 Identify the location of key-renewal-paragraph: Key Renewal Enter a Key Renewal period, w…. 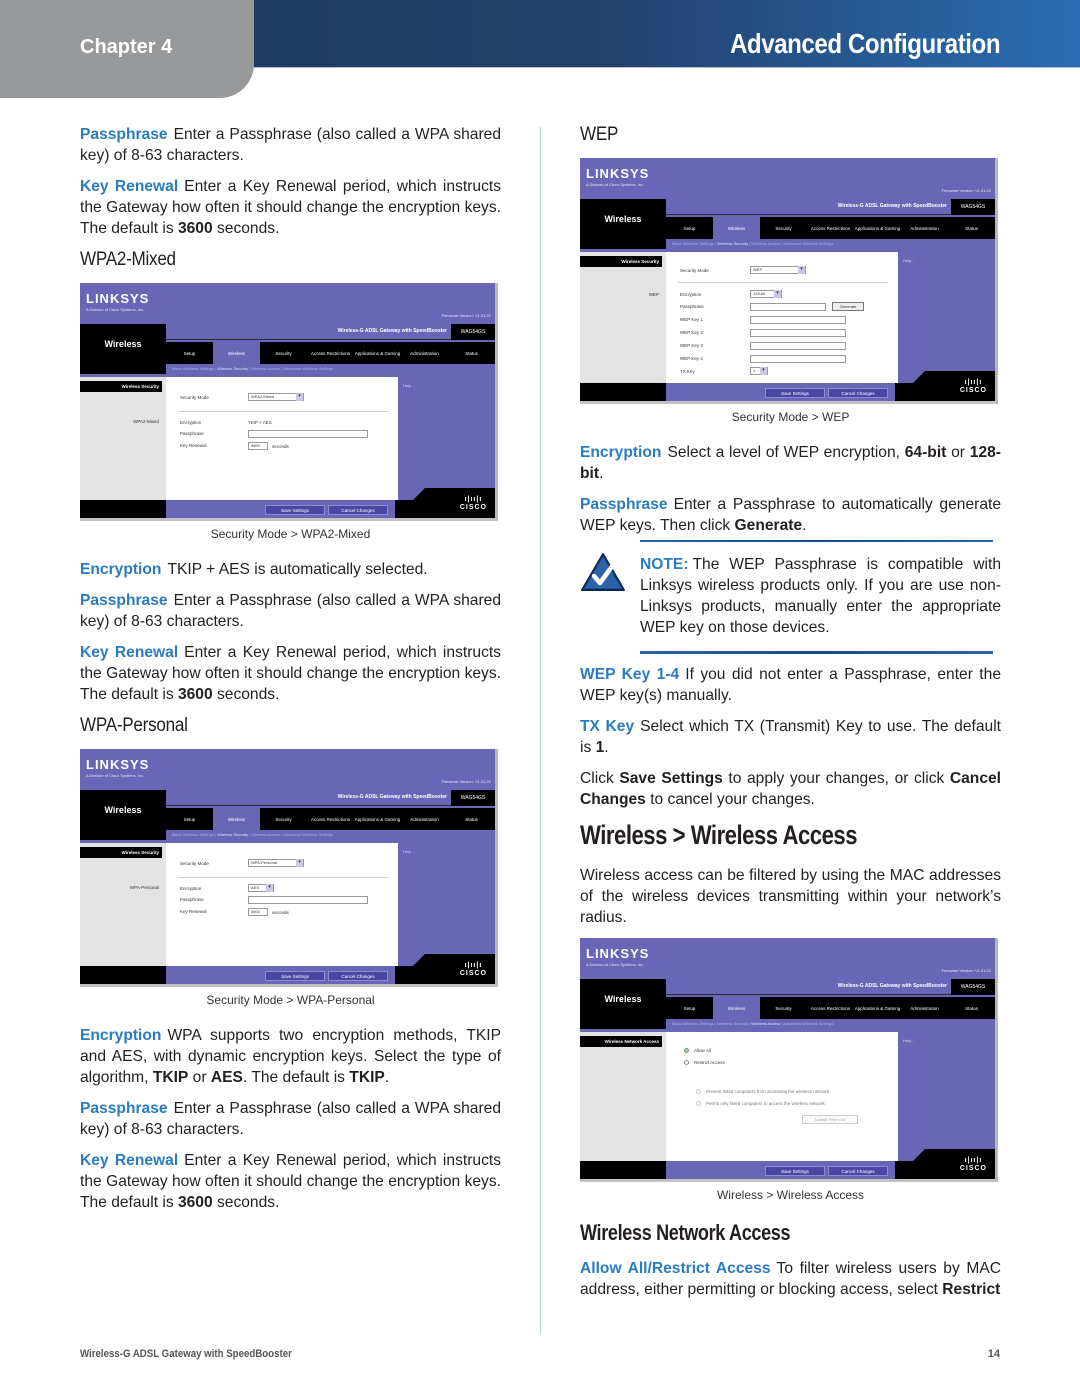
(290, 1181).